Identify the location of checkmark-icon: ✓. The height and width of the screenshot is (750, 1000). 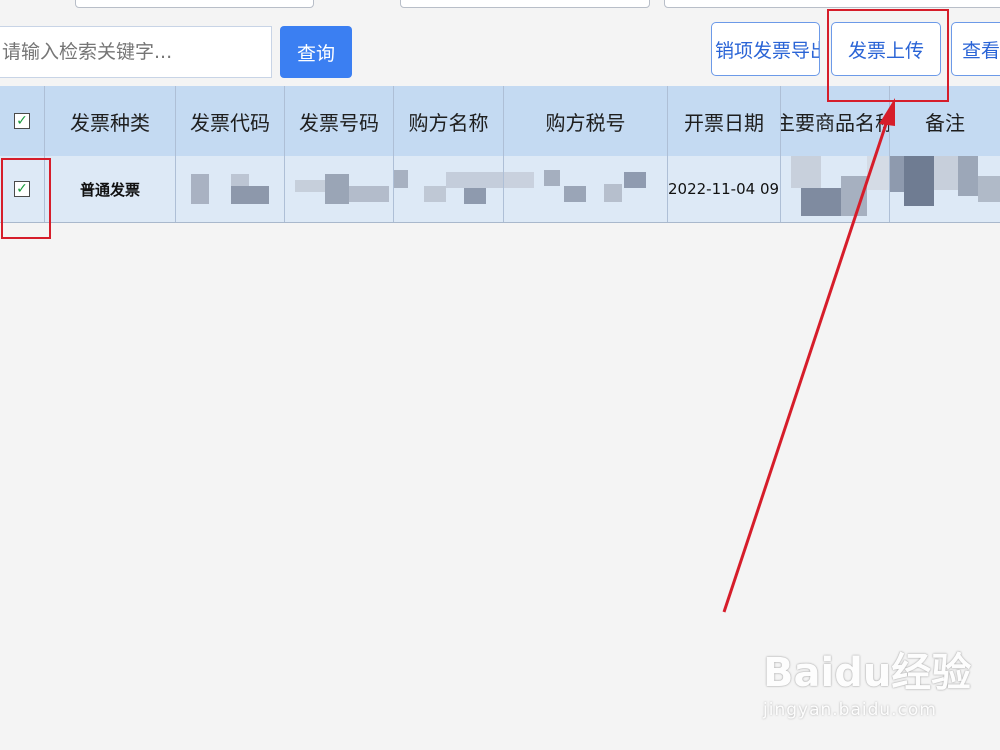
(22, 121).